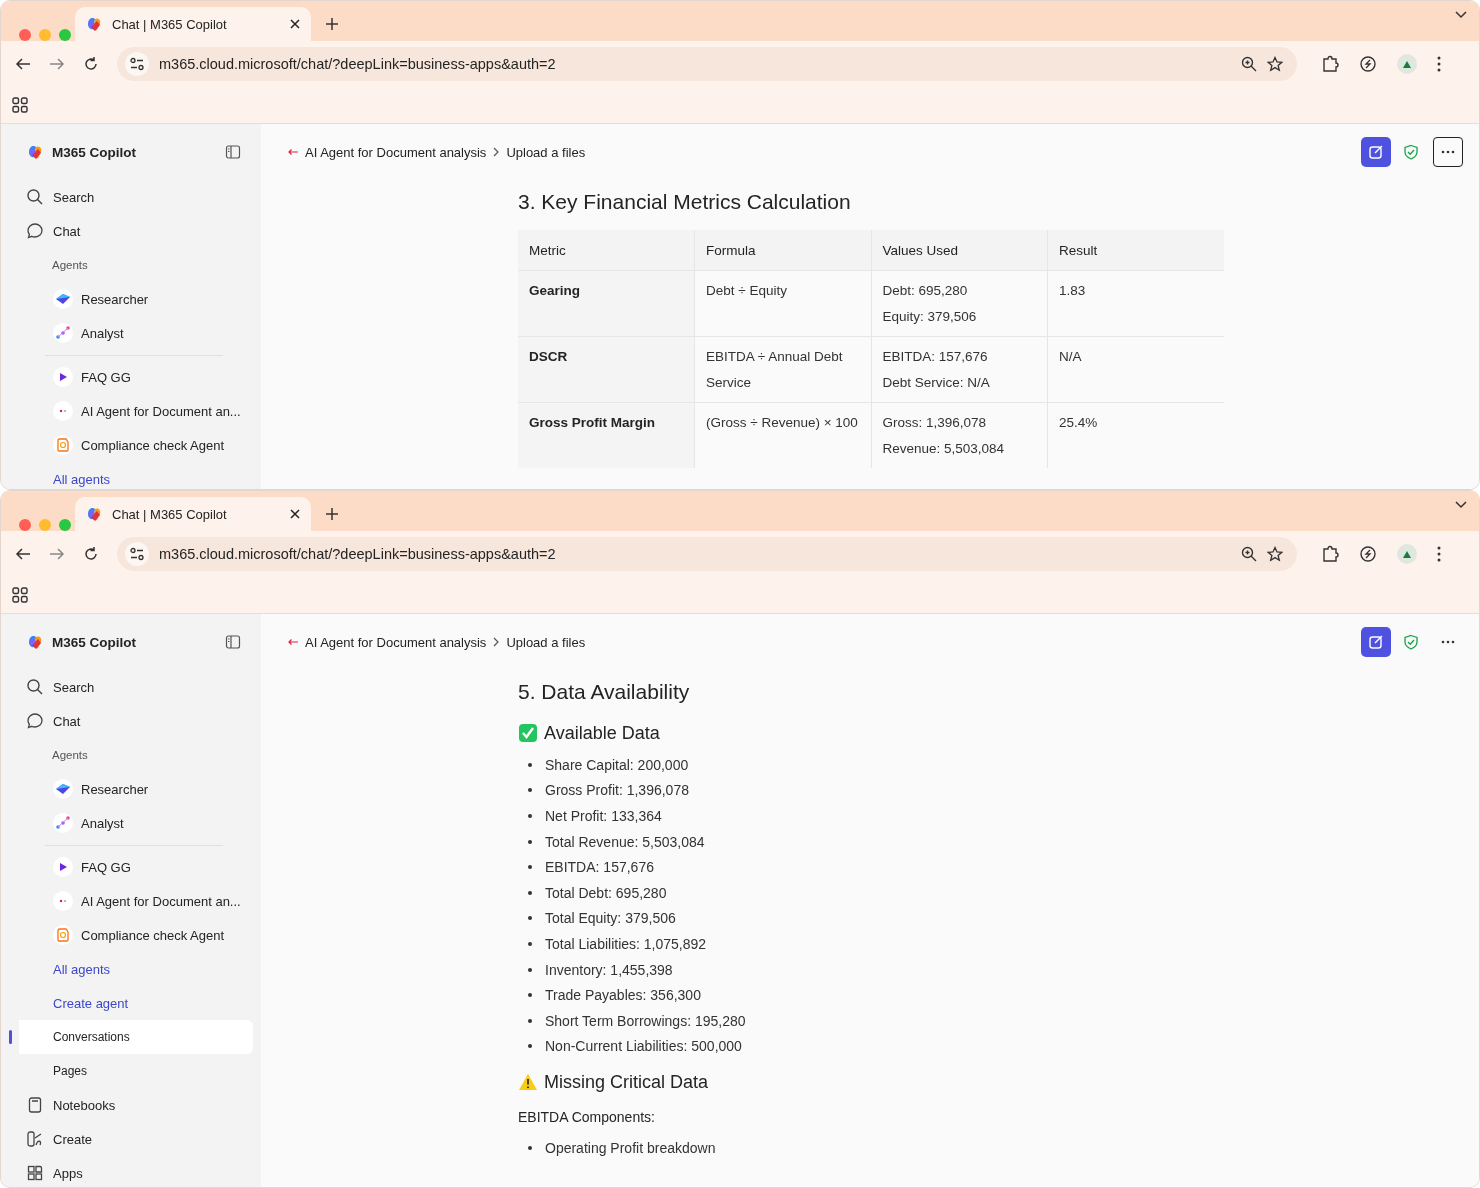  I want to click on table-cell: 1.83, so click(1135, 303).